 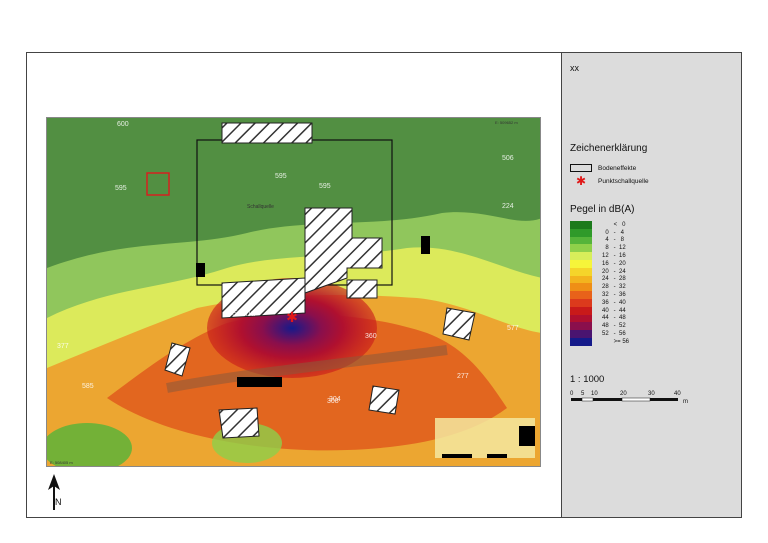 What do you see at coordinates (123, 124) in the screenshot?
I see `contour-label: 600` at bounding box center [123, 124].